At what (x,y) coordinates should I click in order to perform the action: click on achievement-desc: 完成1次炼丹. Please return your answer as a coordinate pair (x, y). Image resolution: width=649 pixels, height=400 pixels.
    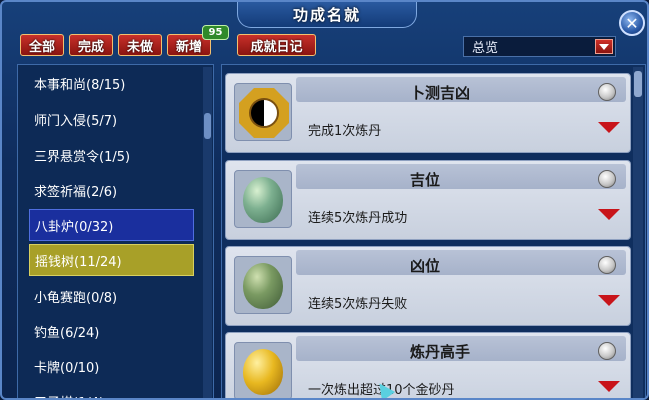
    Looking at the image, I should click on (345, 131).